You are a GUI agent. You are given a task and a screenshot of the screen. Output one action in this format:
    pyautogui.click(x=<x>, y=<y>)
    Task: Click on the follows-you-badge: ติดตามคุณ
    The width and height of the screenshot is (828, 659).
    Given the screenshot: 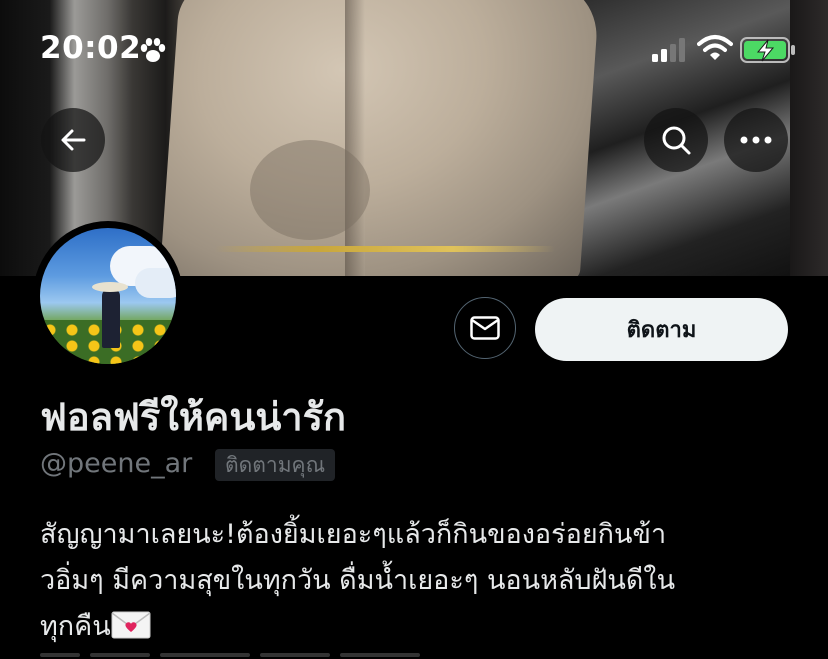 What is the action you would take?
    pyautogui.click(x=275, y=465)
    